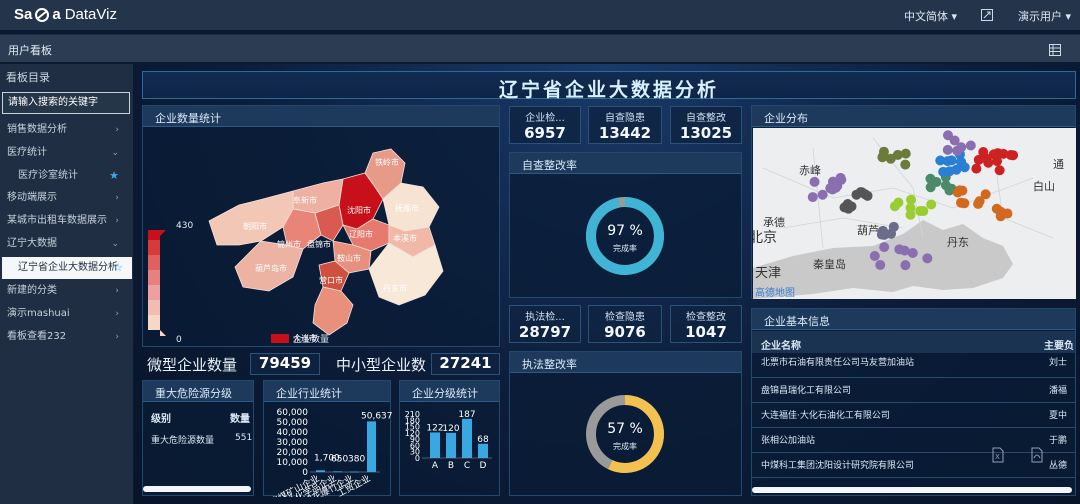 This screenshot has width=1080, height=504. Describe the element at coordinates (163, 233) in the screenshot. I see `legend-handle-top` at that location.